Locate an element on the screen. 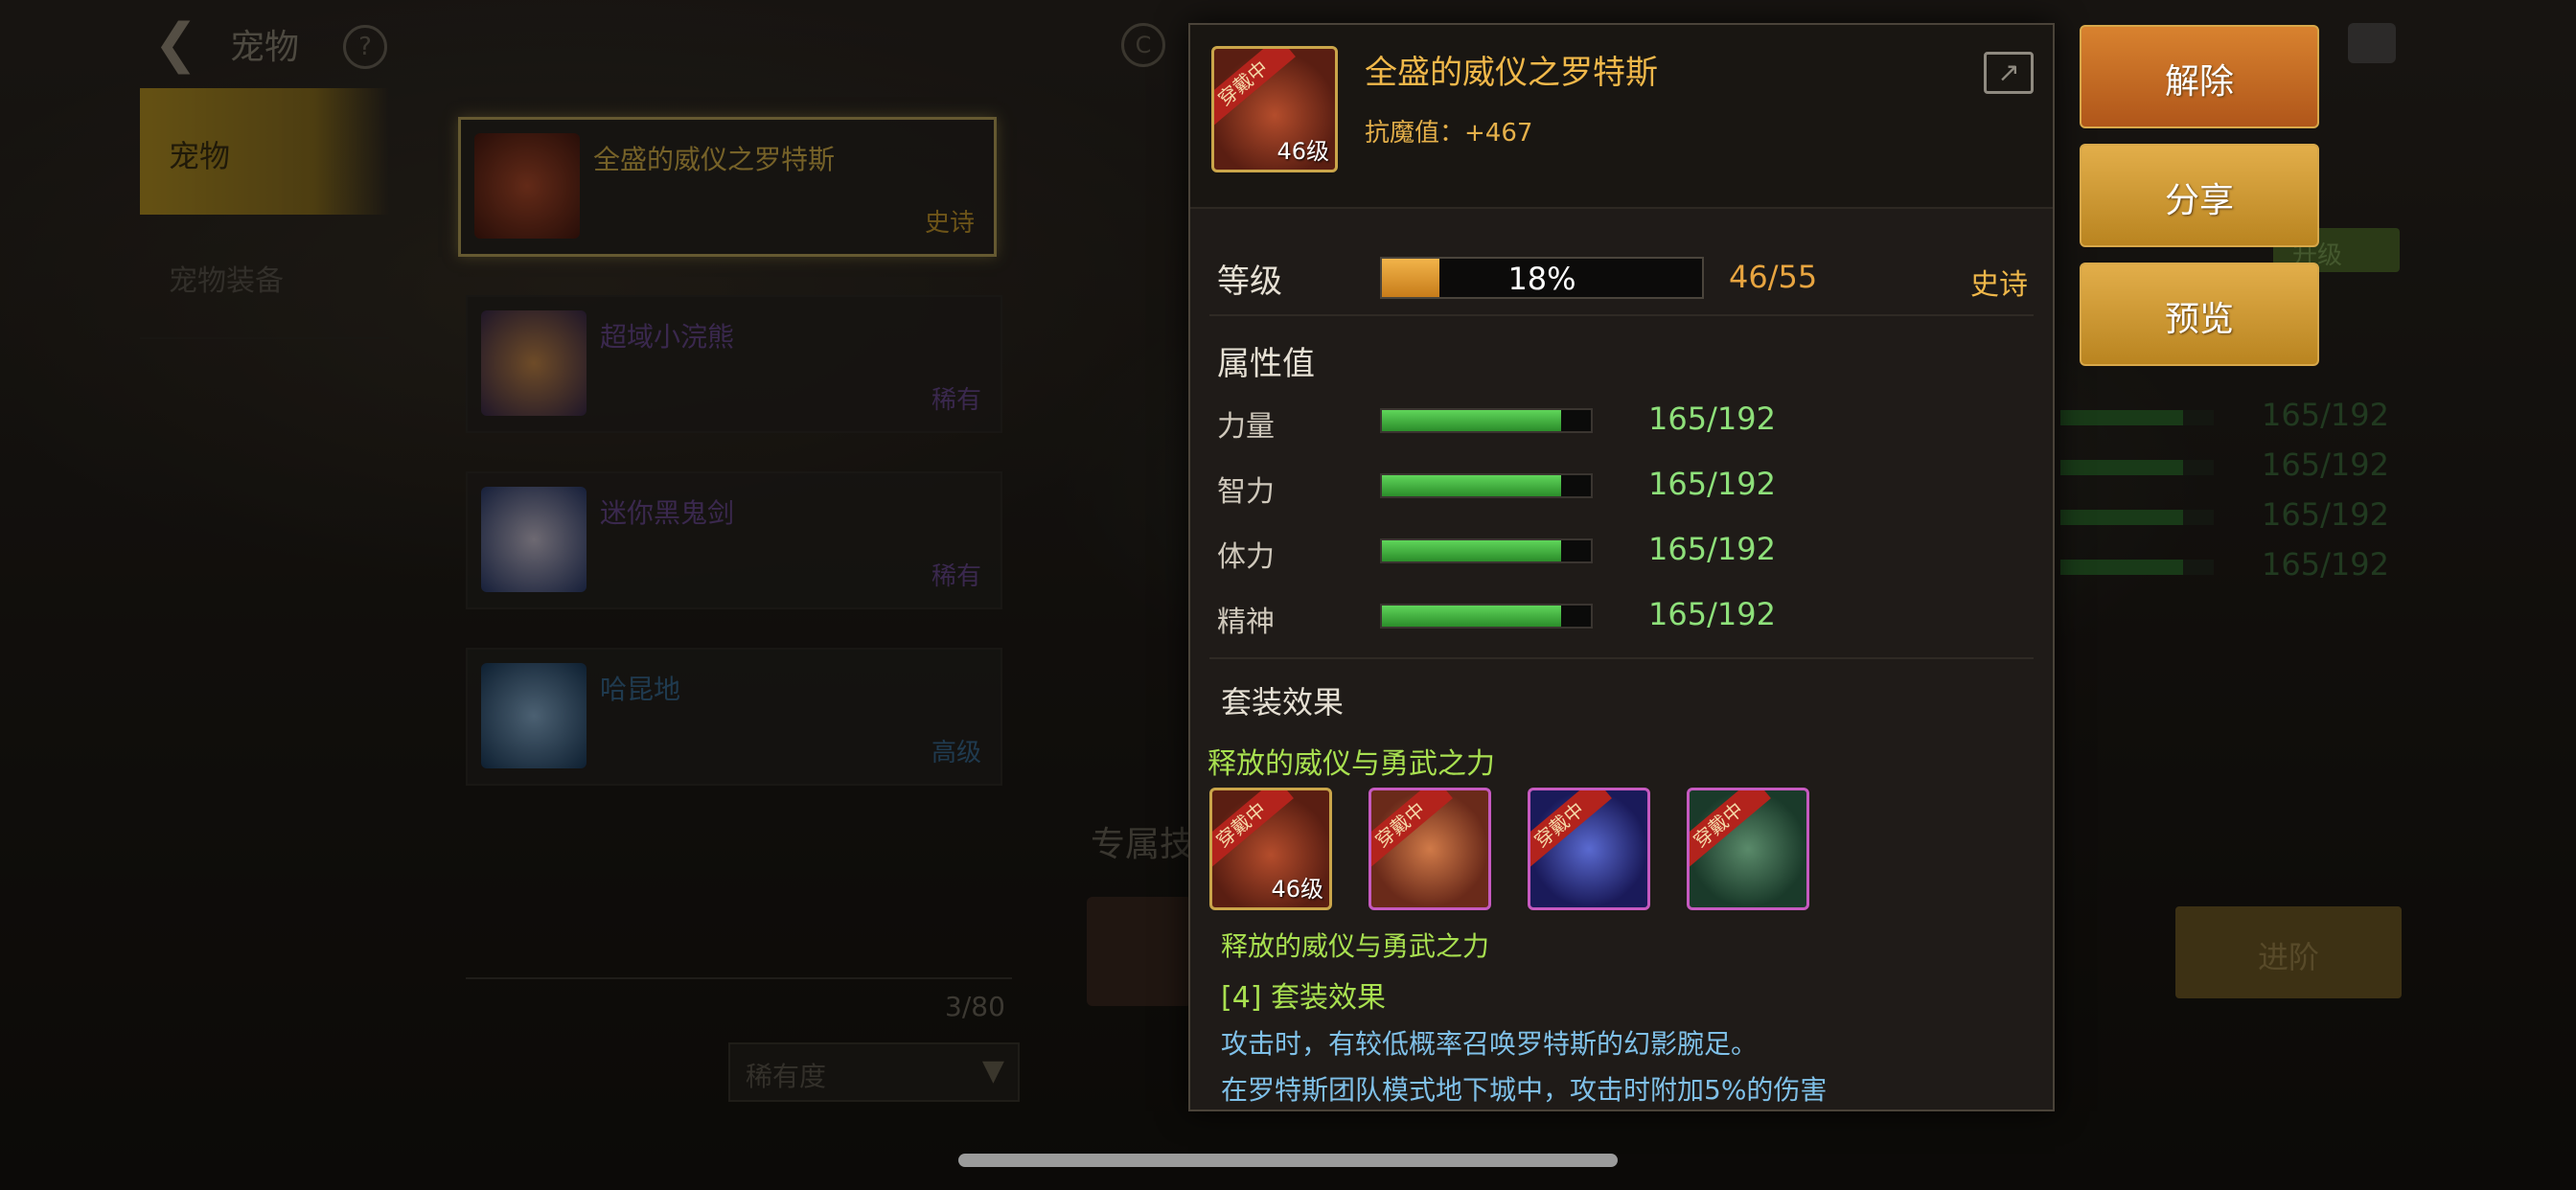 The width and height of the screenshot is (2576, 1190). set-desc-count: [4] 套装效果 is located at coordinates (1304, 998).